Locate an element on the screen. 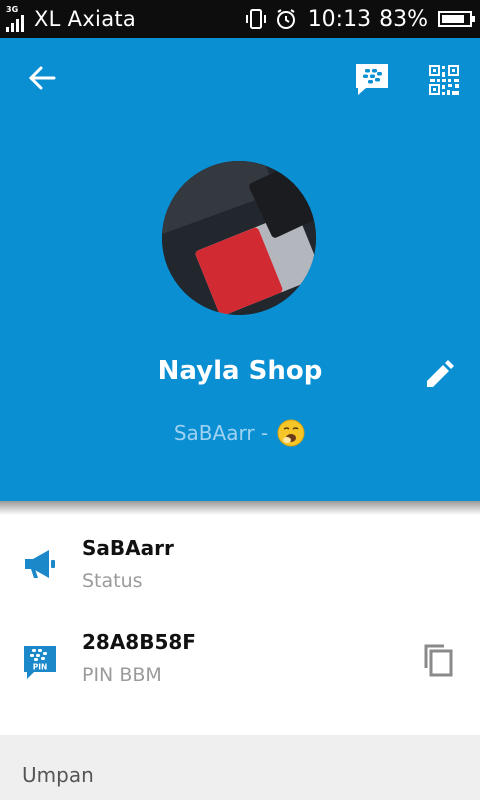 Image resolution: width=480 pixels, height=800 pixels. avatar-photo is located at coordinates (239, 238).